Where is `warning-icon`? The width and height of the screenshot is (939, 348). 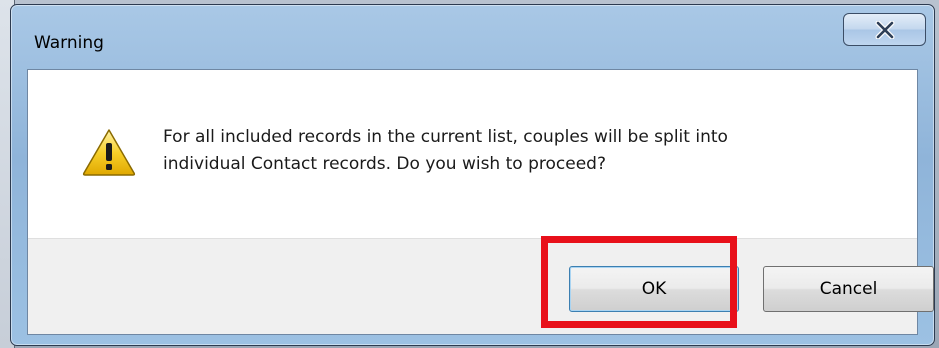 warning-icon is located at coordinates (109, 152).